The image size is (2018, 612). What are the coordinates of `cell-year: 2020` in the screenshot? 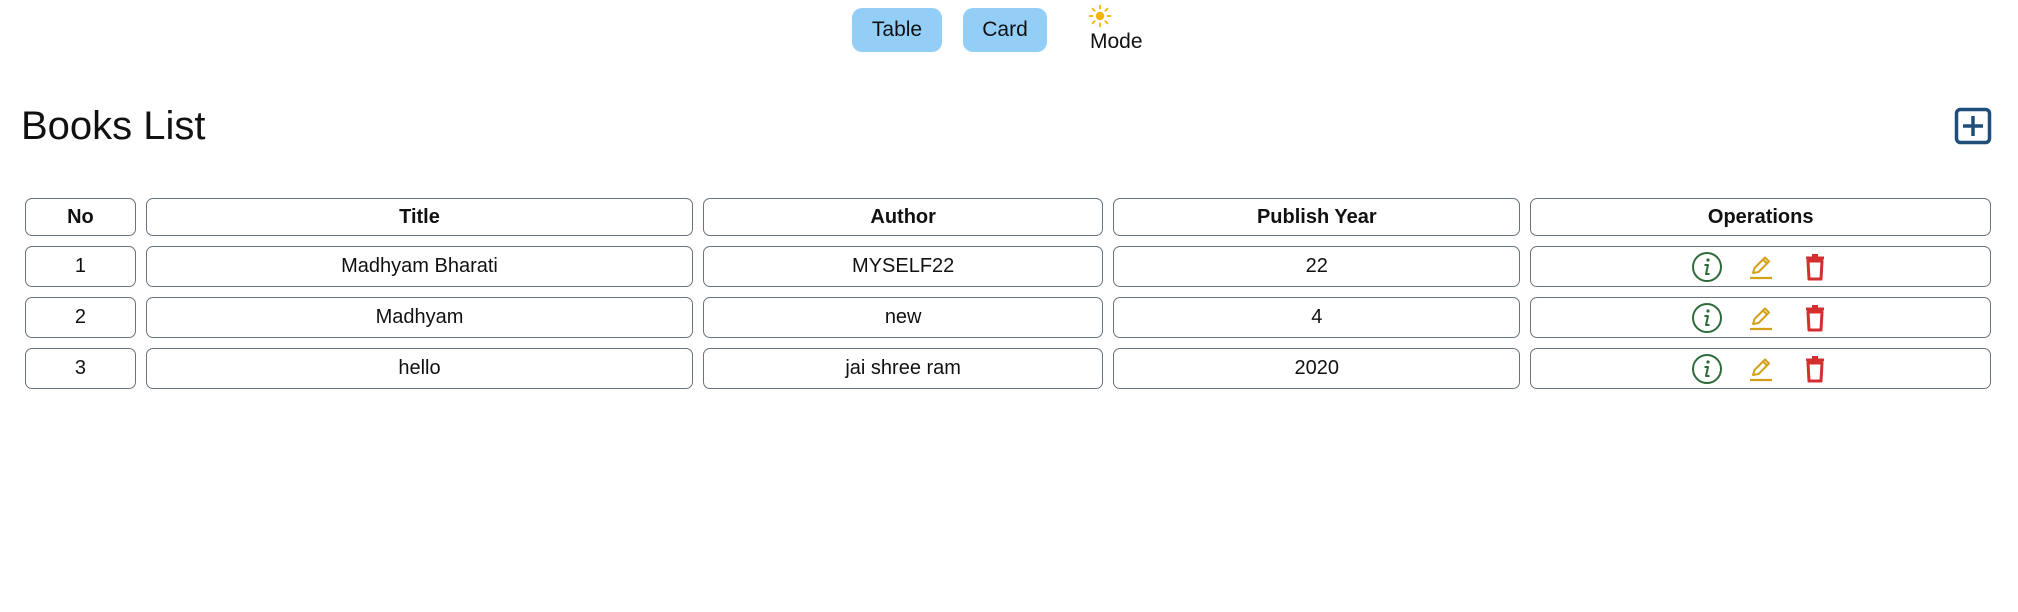 It's located at (1317, 368).